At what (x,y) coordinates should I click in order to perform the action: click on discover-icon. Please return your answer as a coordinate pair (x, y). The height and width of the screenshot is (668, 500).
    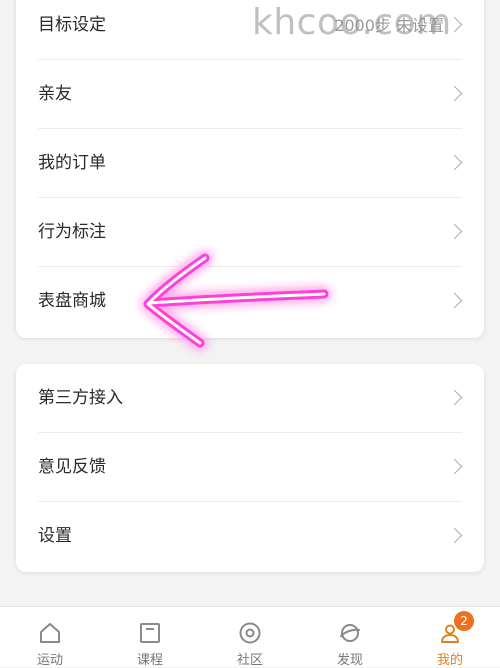
    Looking at the image, I should click on (350, 633).